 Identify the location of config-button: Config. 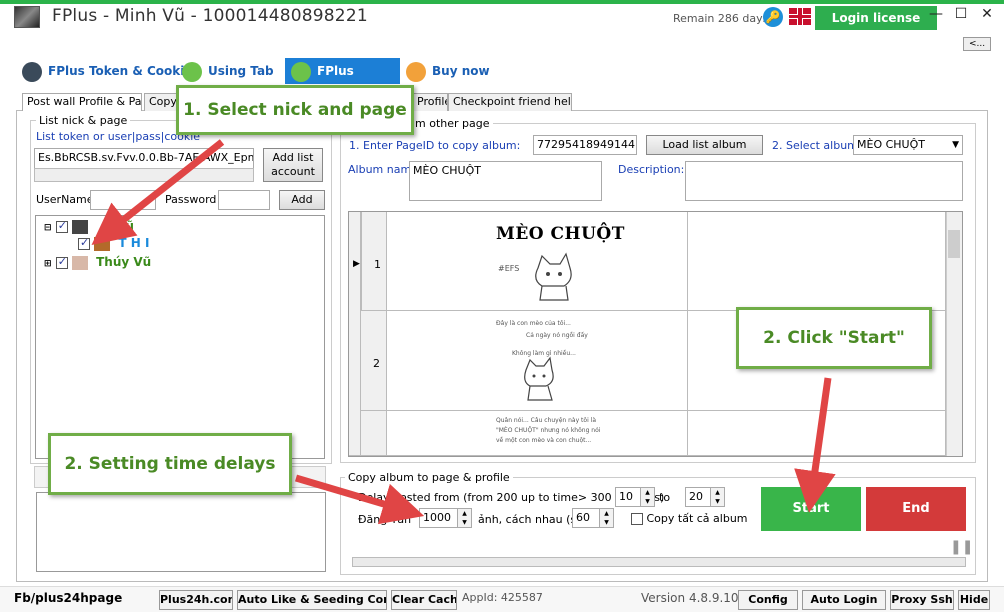
(768, 600).